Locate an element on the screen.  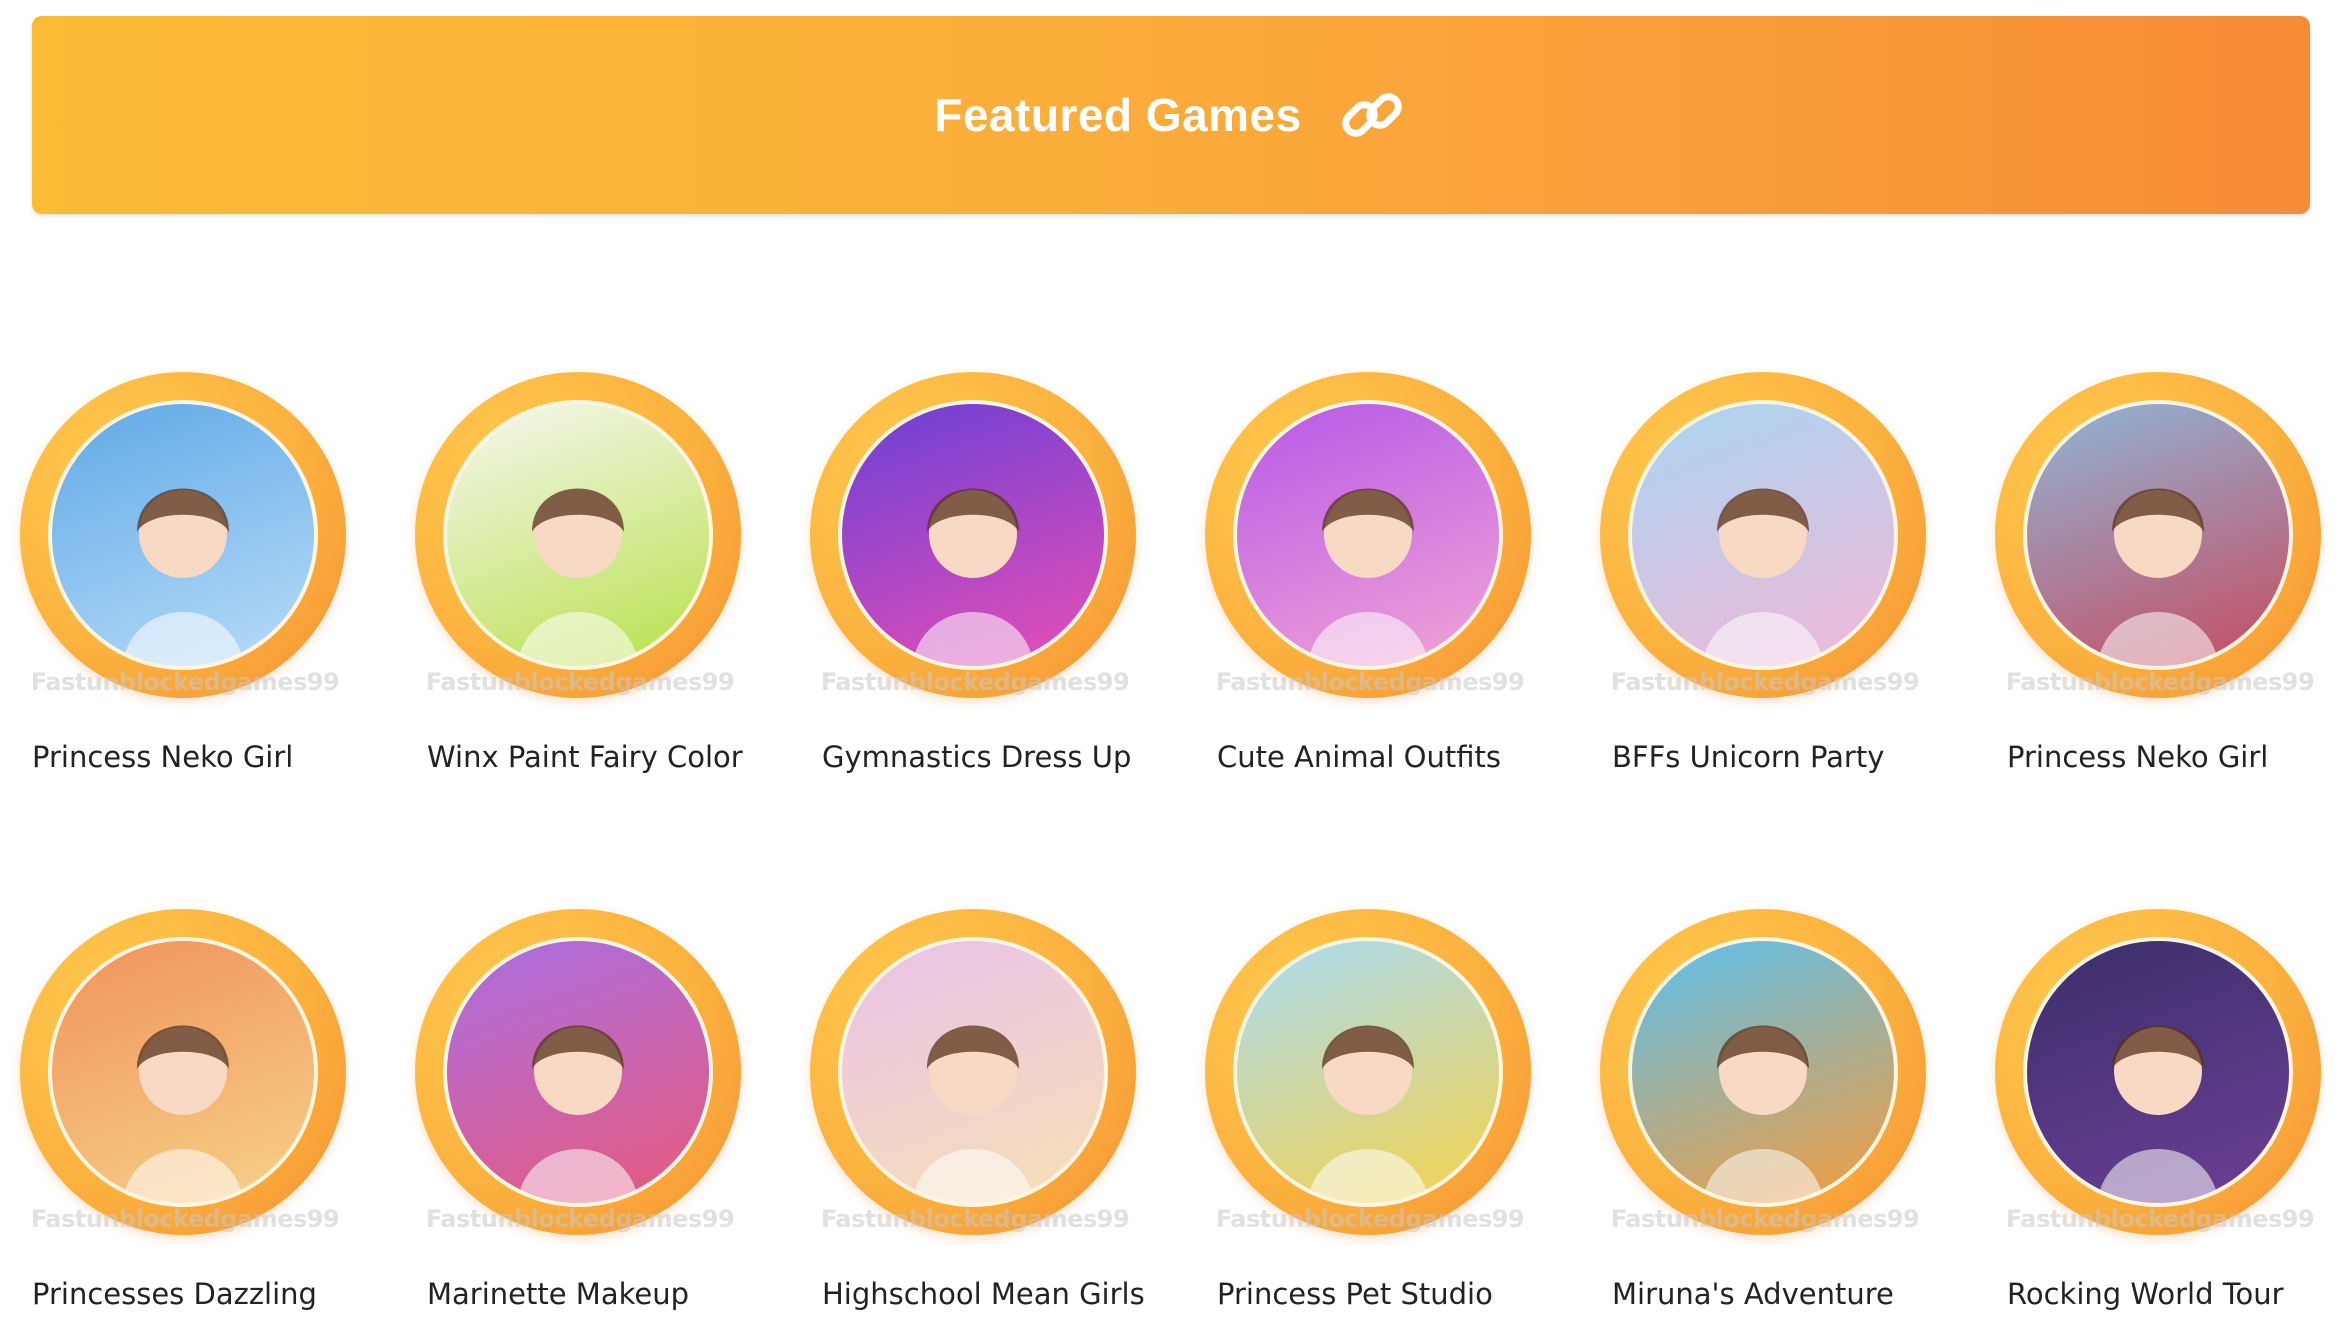
game-title: Rocking World Tour is located at coordinates (2174, 1294).